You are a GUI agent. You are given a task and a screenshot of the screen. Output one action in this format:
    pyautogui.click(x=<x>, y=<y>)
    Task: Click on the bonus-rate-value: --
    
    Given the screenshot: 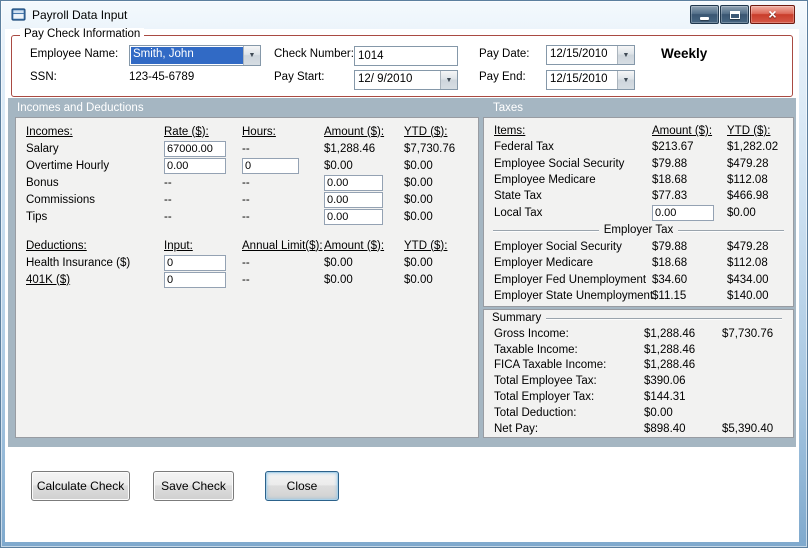 What is the action you would take?
    pyautogui.click(x=168, y=182)
    